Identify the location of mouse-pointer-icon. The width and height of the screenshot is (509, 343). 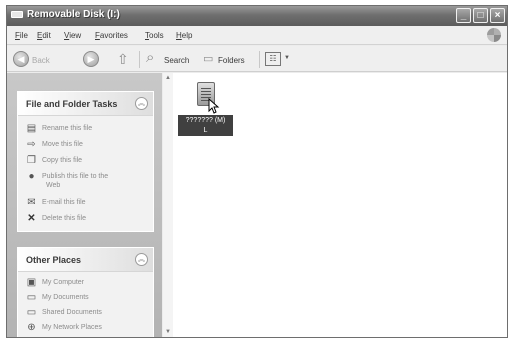
(214, 106).